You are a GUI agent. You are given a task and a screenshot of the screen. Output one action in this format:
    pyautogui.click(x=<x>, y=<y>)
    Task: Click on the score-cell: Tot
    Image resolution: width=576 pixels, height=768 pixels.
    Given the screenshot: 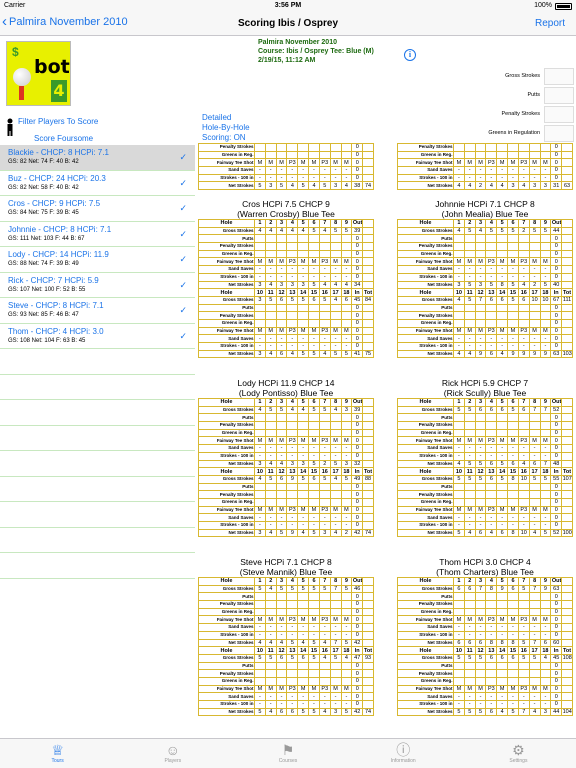 What is the action you would take?
    pyautogui.click(x=567, y=650)
    